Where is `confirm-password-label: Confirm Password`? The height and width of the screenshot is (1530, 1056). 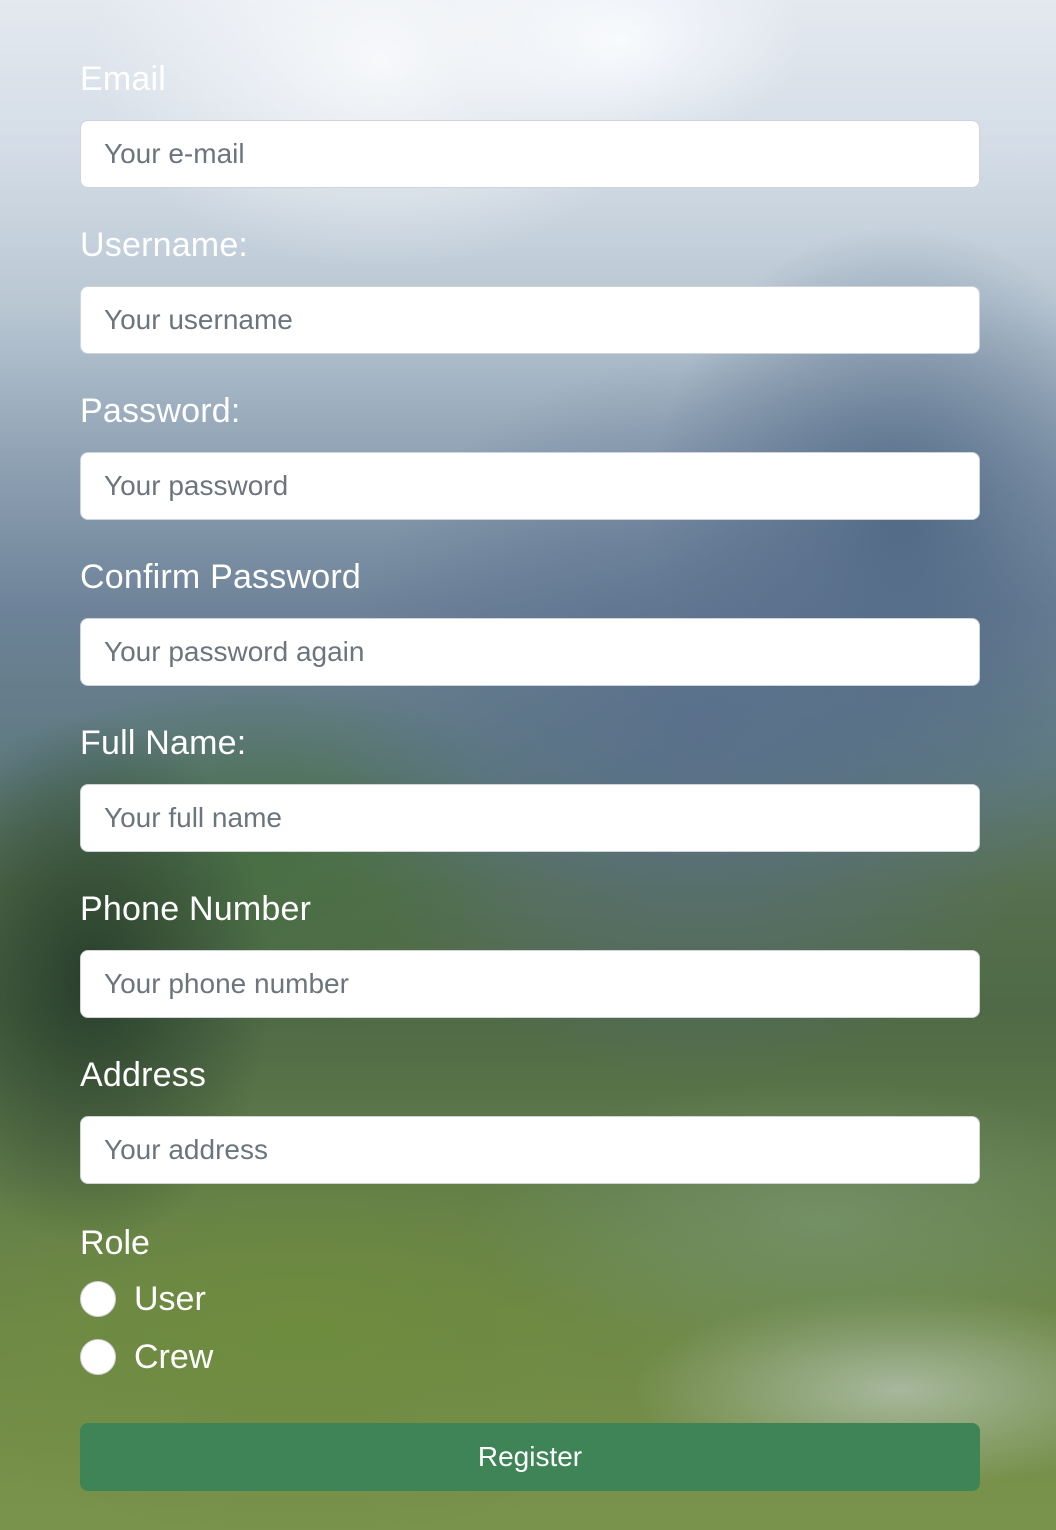 confirm-password-label: Confirm Password is located at coordinates (220, 577).